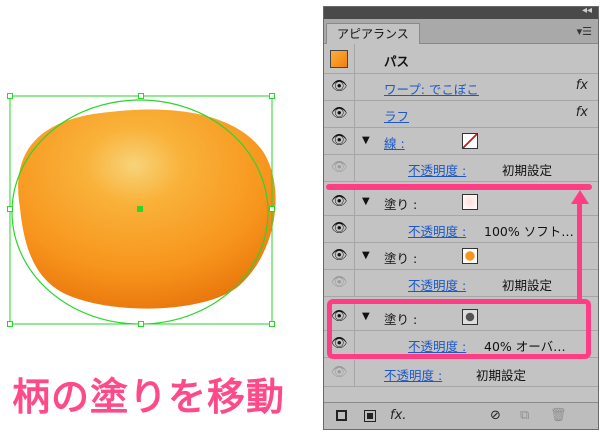  I want to click on handle-bottom-left, so click(10, 324).